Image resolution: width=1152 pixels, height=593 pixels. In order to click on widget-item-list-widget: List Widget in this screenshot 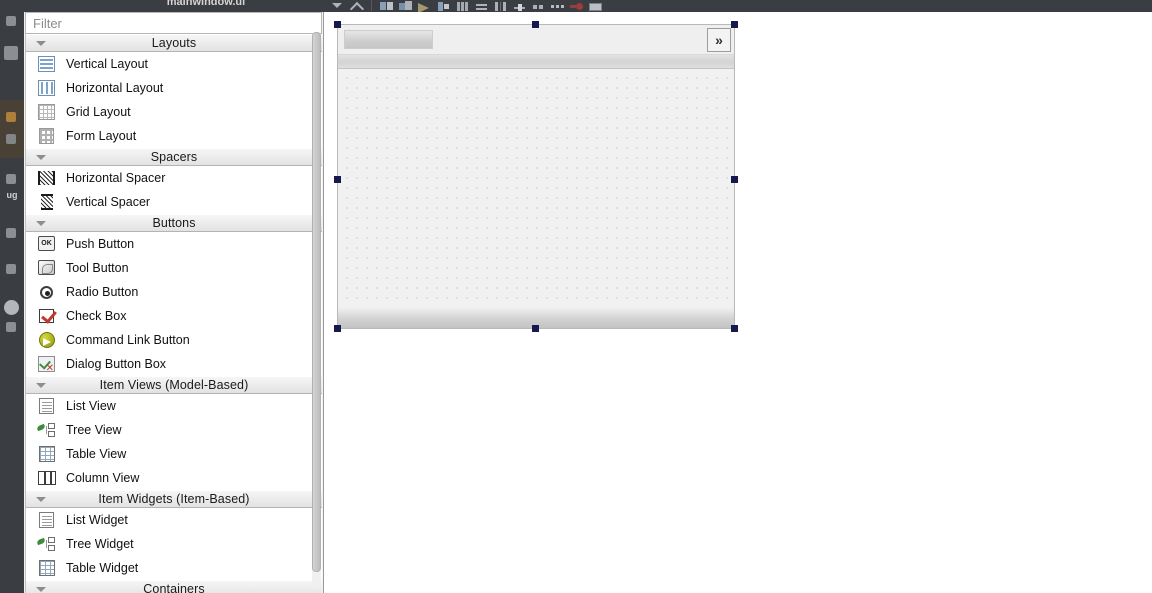, I will do `click(174, 520)`.